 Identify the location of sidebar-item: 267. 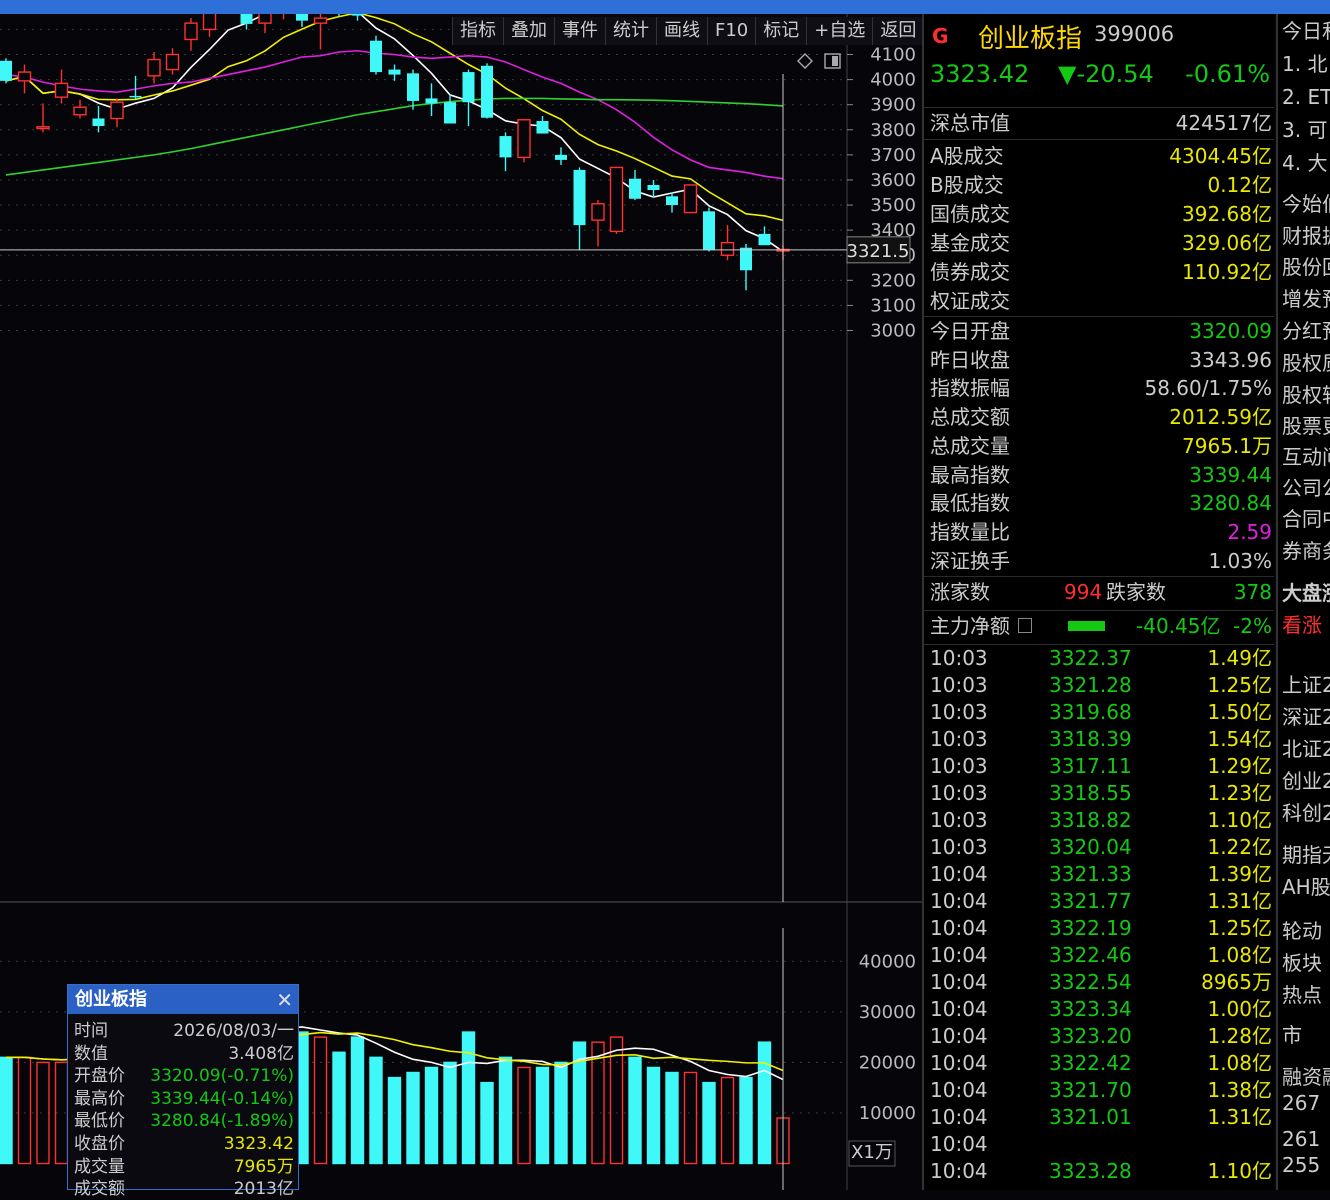
(1301, 1103).